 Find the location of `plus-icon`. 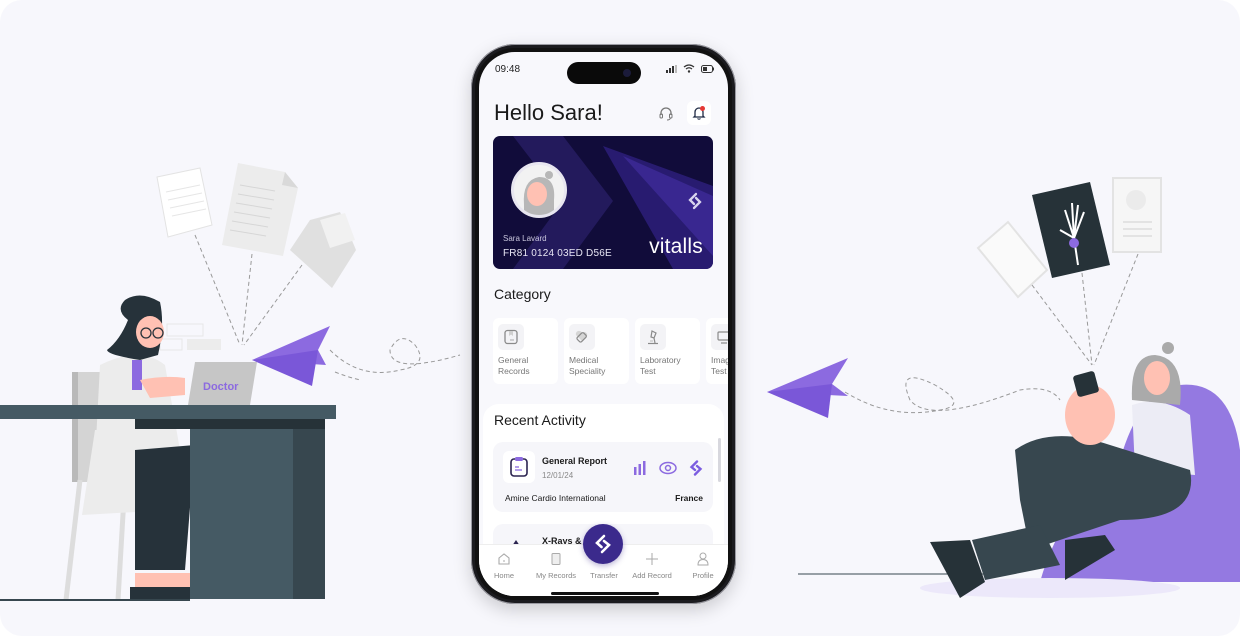

plus-icon is located at coordinates (652, 559).